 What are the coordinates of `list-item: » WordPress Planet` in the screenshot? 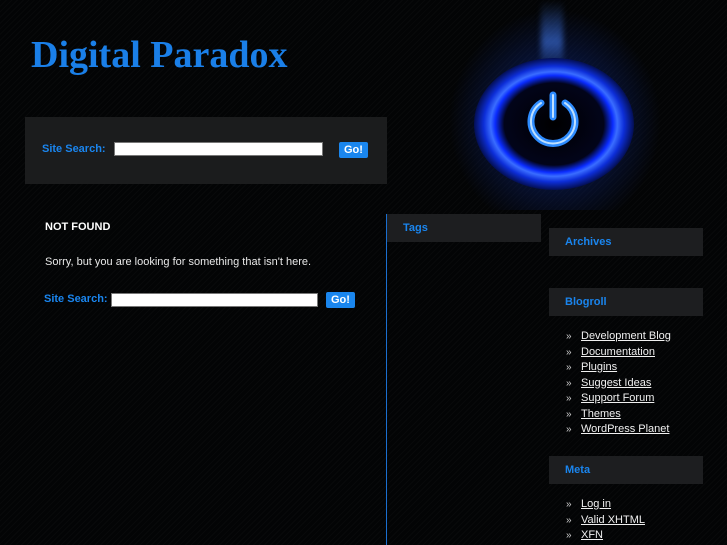 It's located at (618, 430).